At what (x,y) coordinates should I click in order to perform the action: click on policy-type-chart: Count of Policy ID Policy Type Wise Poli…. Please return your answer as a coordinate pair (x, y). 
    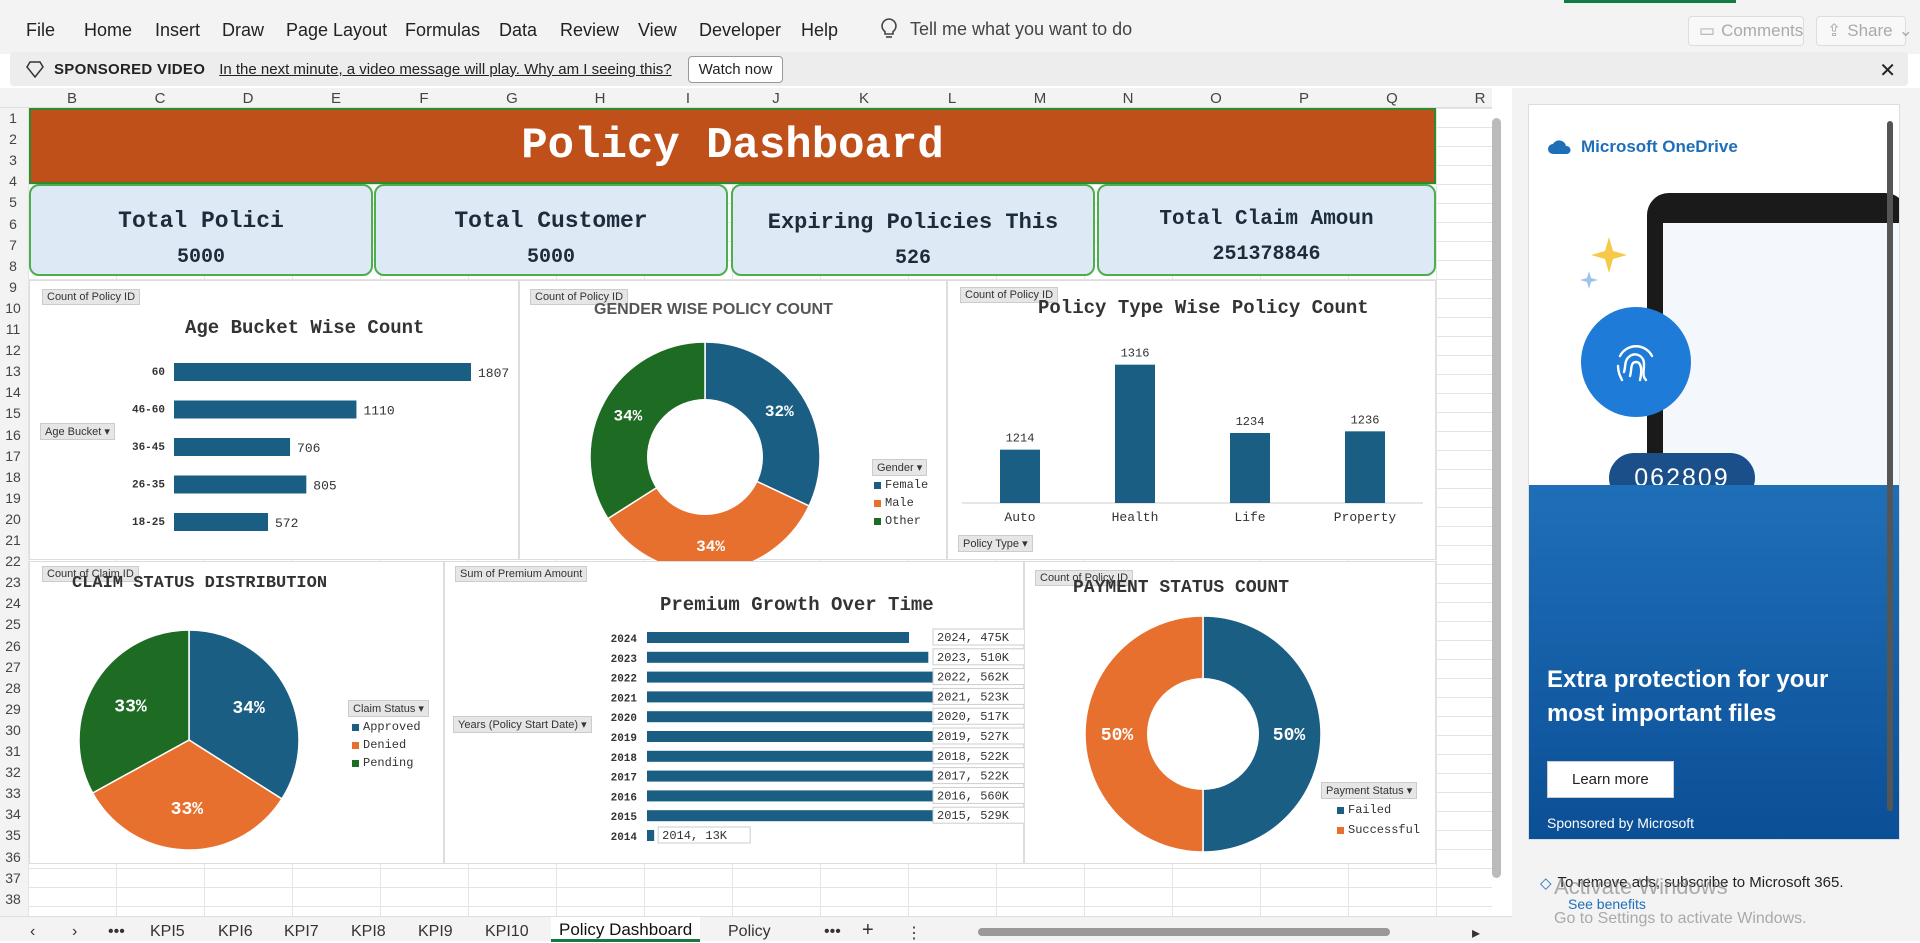
    Looking at the image, I should click on (1191, 420).